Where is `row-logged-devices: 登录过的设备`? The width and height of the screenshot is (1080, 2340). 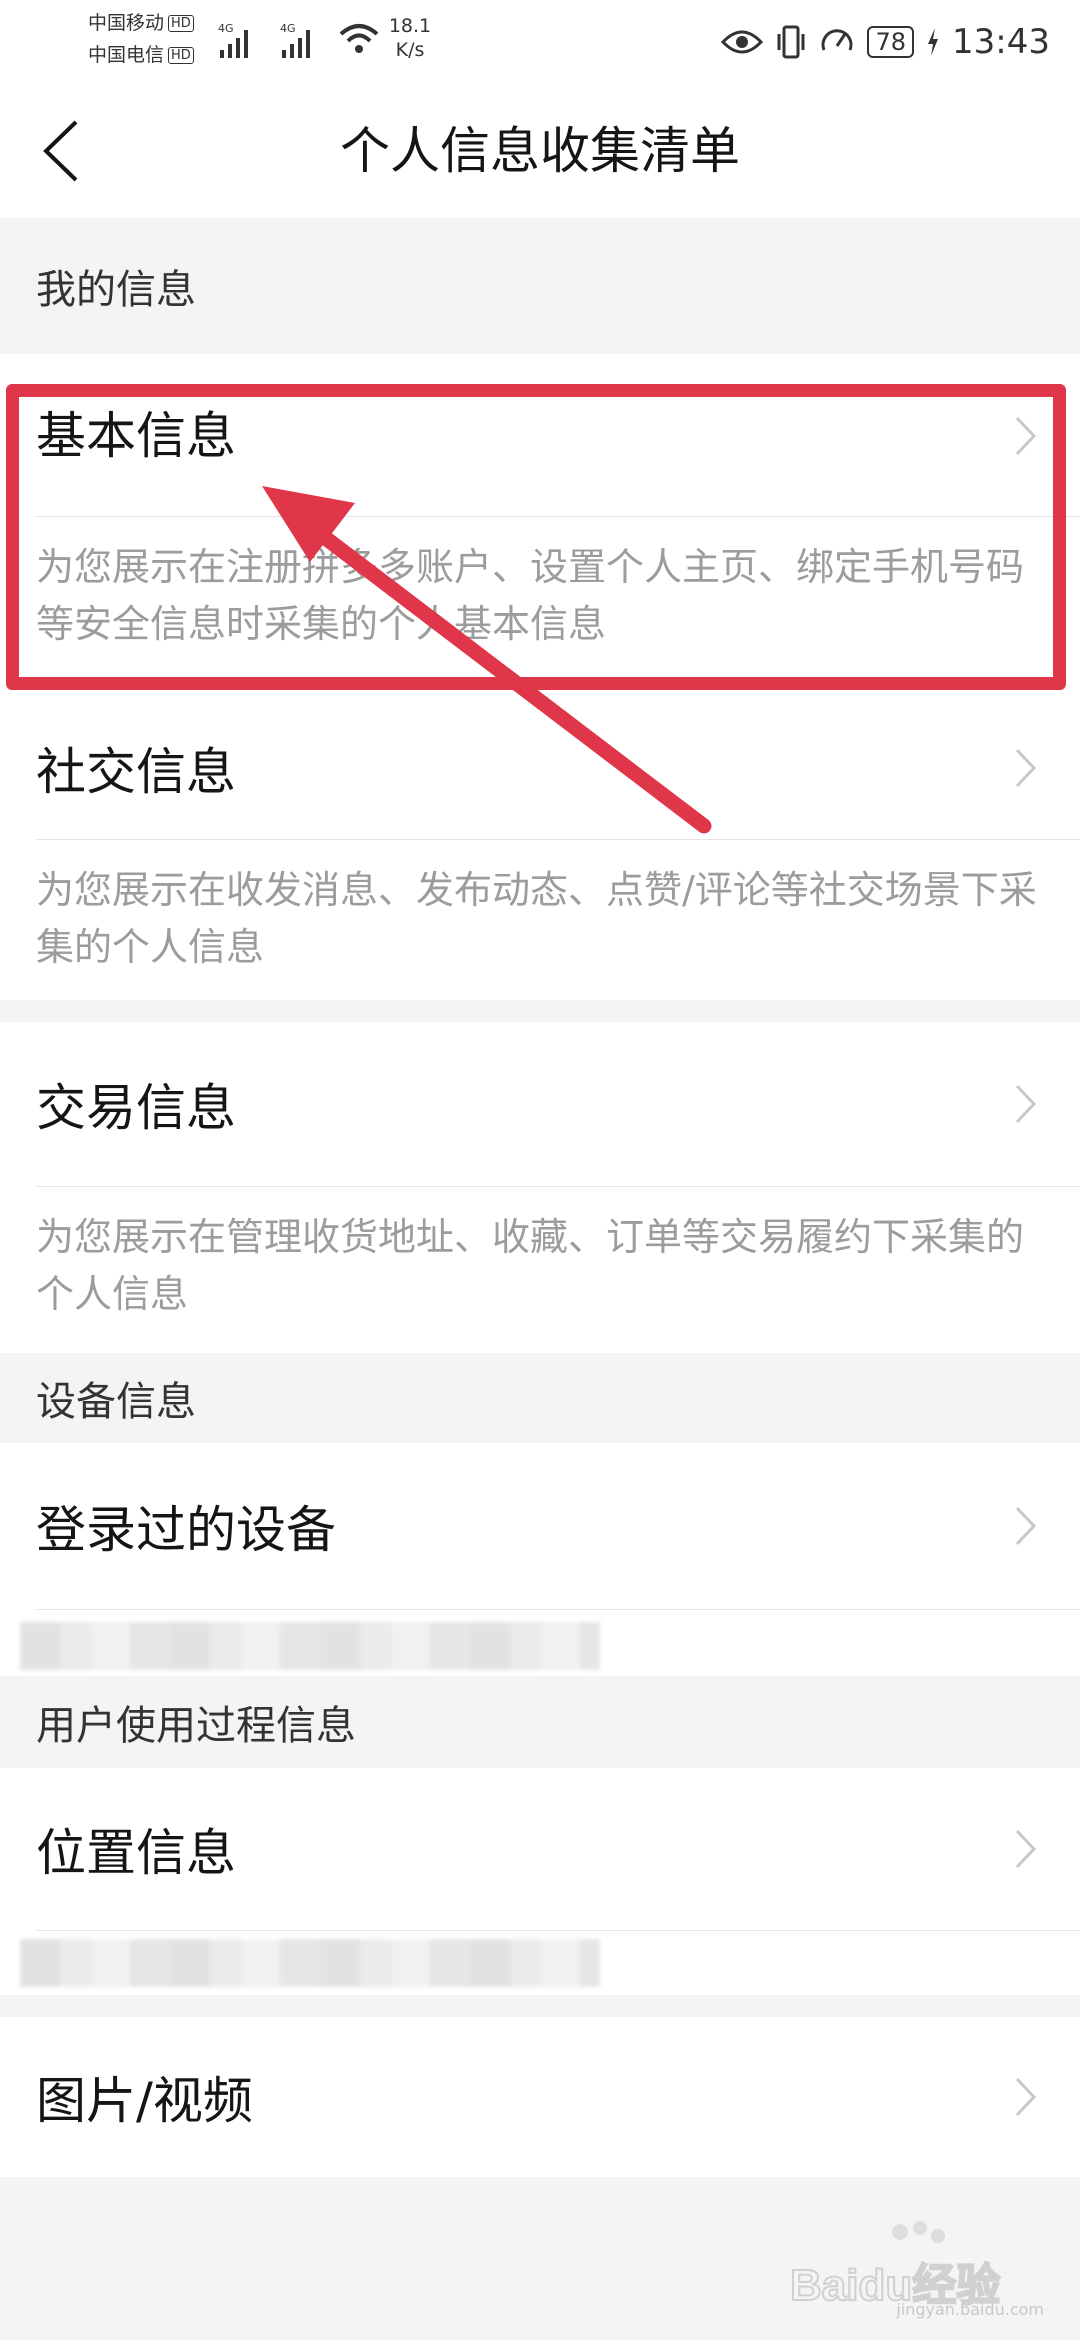 row-logged-devices: 登录过的设备 is located at coordinates (540, 1526).